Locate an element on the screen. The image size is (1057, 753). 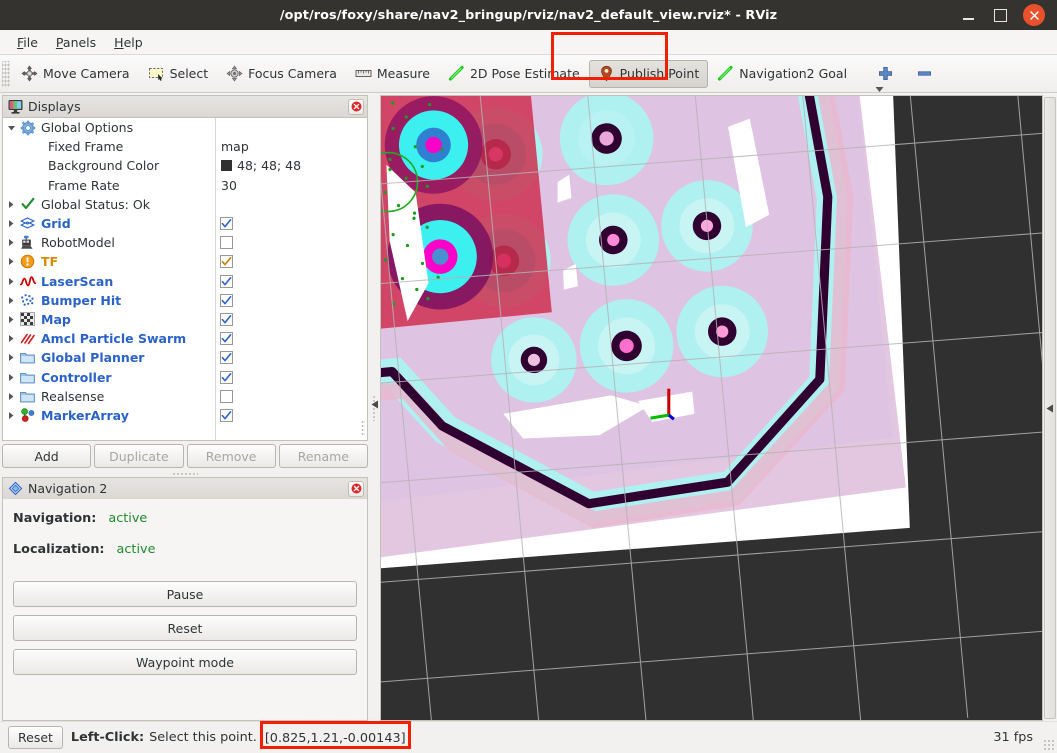
navigation2-panel-close-button is located at coordinates (356, 488).